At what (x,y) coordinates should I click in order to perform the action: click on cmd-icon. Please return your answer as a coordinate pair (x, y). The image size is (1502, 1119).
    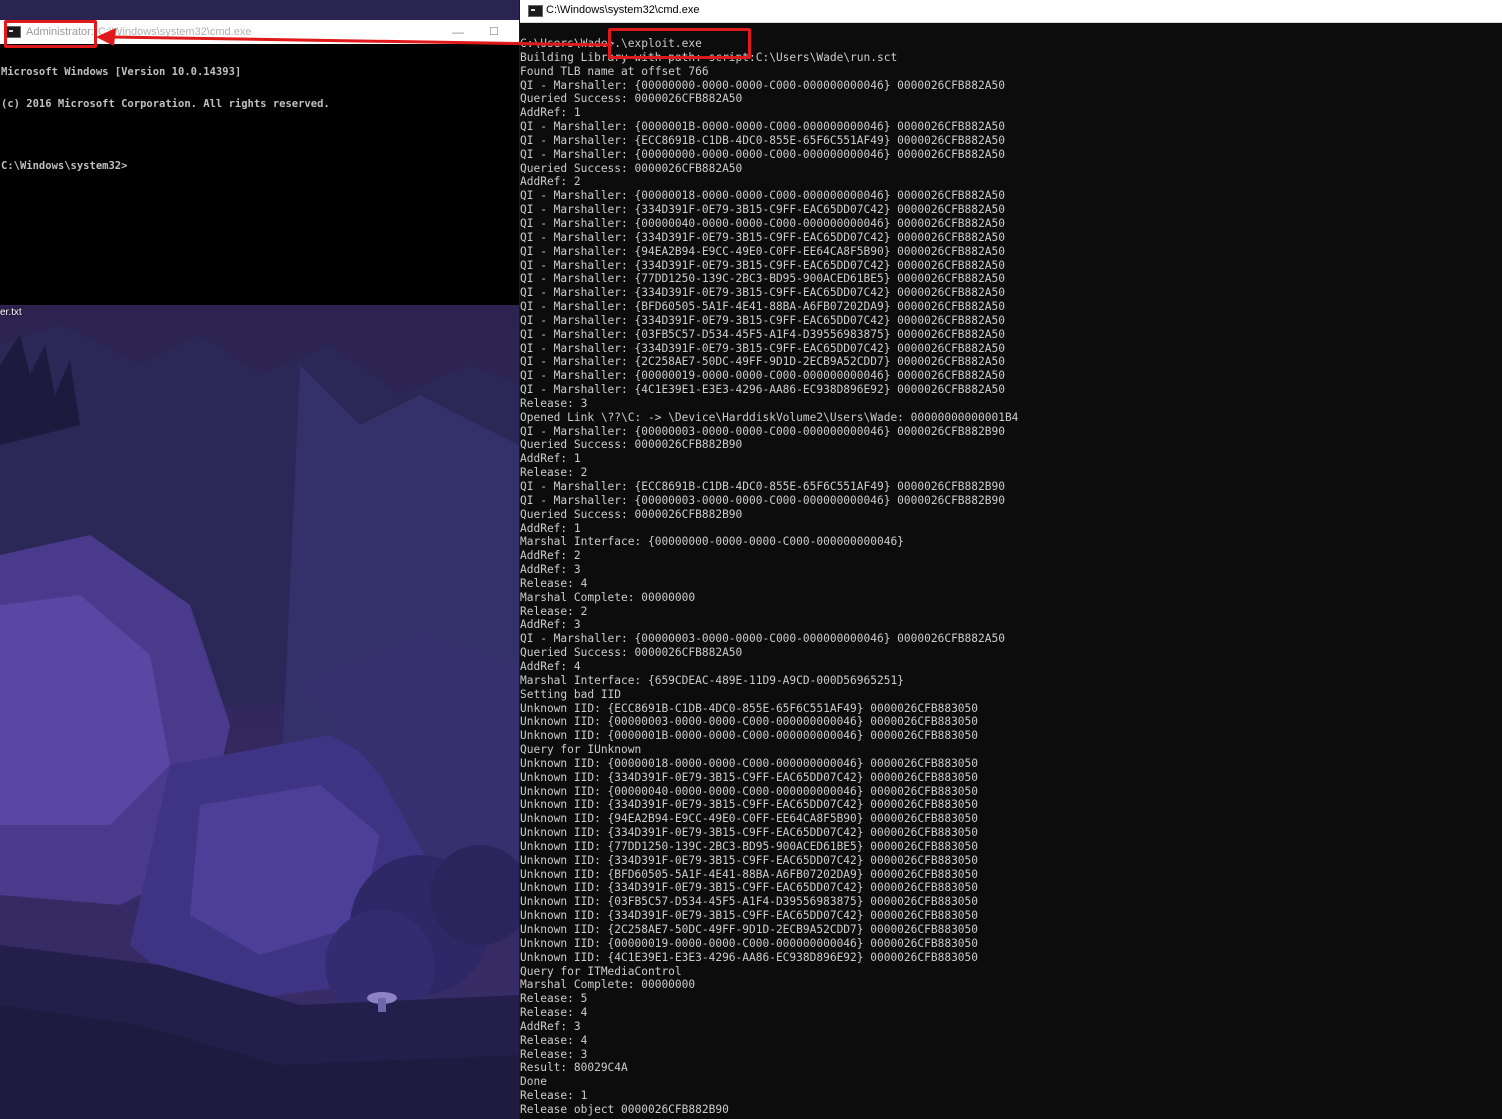
    Looking at the image, I should click on (535, 11).